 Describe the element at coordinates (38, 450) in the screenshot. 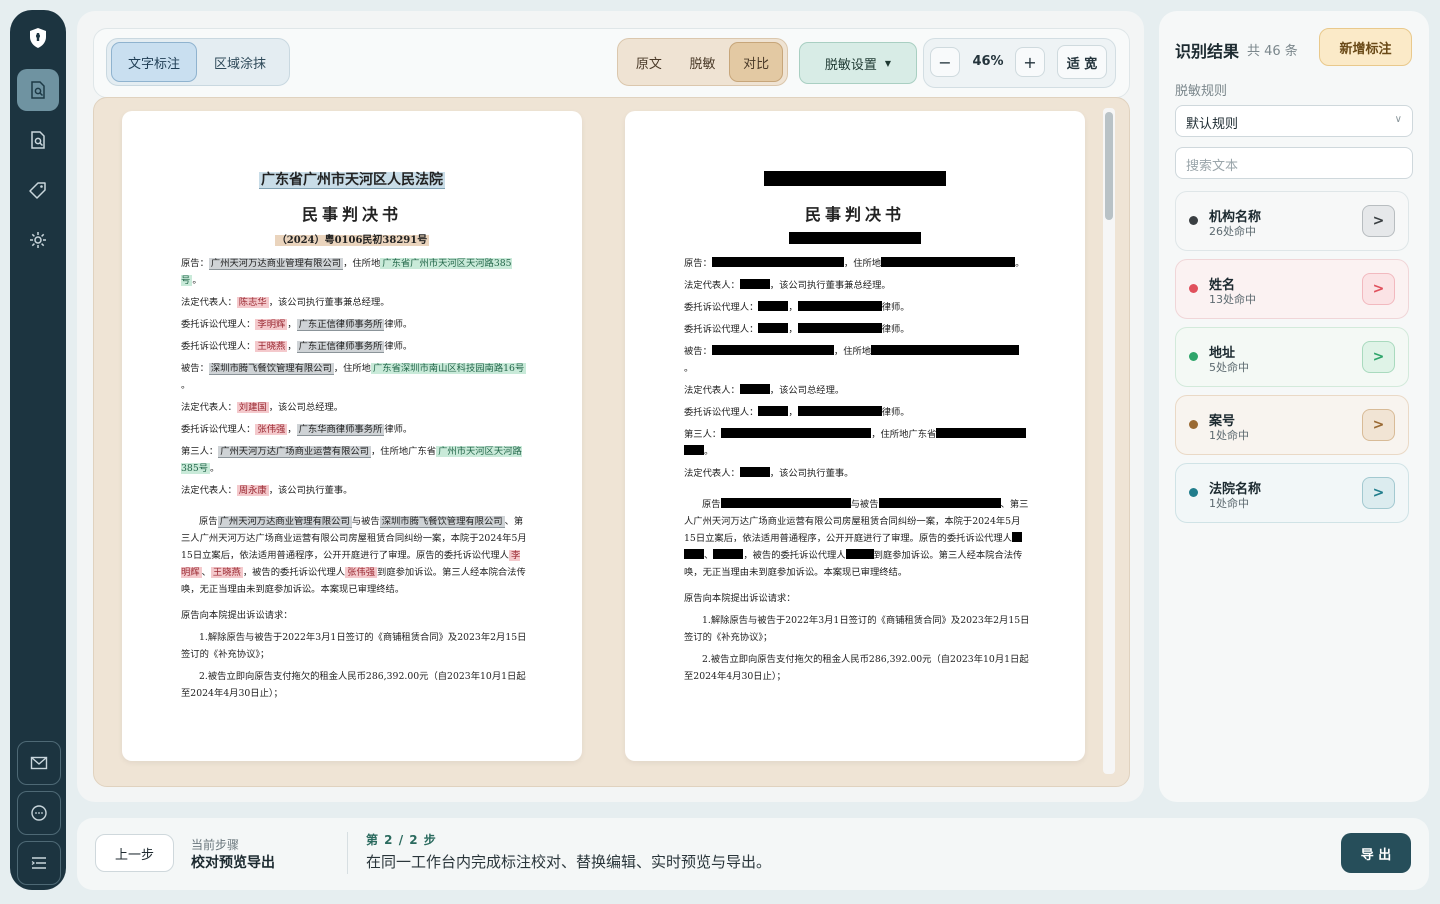

I see `nav-rail` at that location.